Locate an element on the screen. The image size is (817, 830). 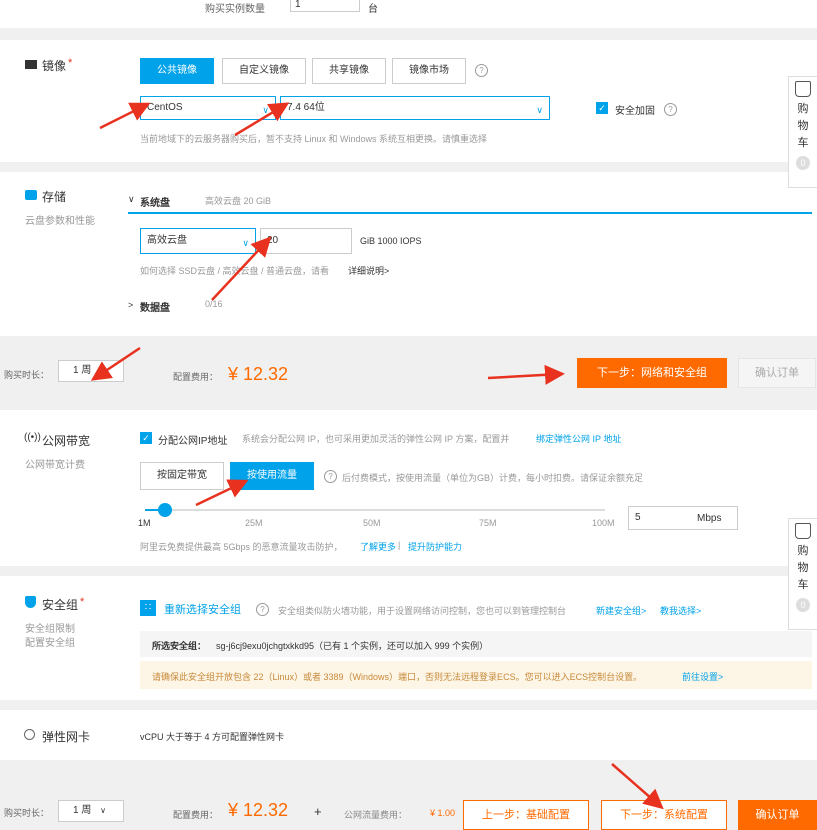
security-group-title: 安全组 is located at coordinates (60, 605).